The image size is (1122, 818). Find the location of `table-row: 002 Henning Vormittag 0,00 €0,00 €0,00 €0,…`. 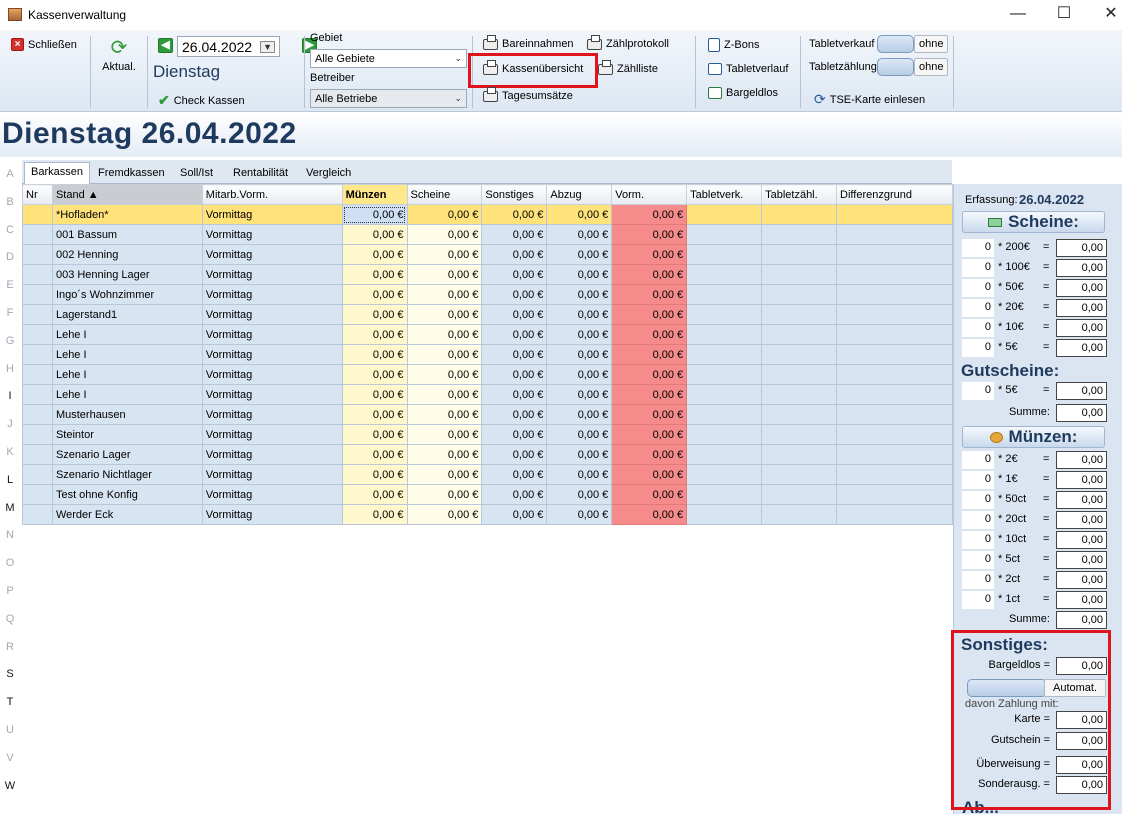

table-row: 002 Henning Vormittag 0,00 €0,00 €0,00 €0,… is located at coordinates (487, 254).